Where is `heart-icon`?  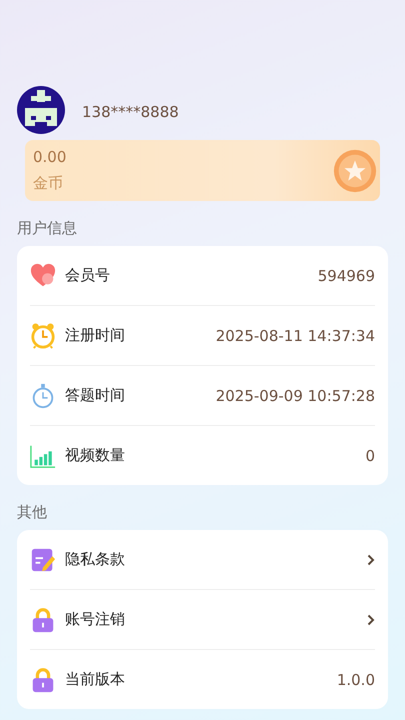
heart-icon is located at coordinates (43, 275).